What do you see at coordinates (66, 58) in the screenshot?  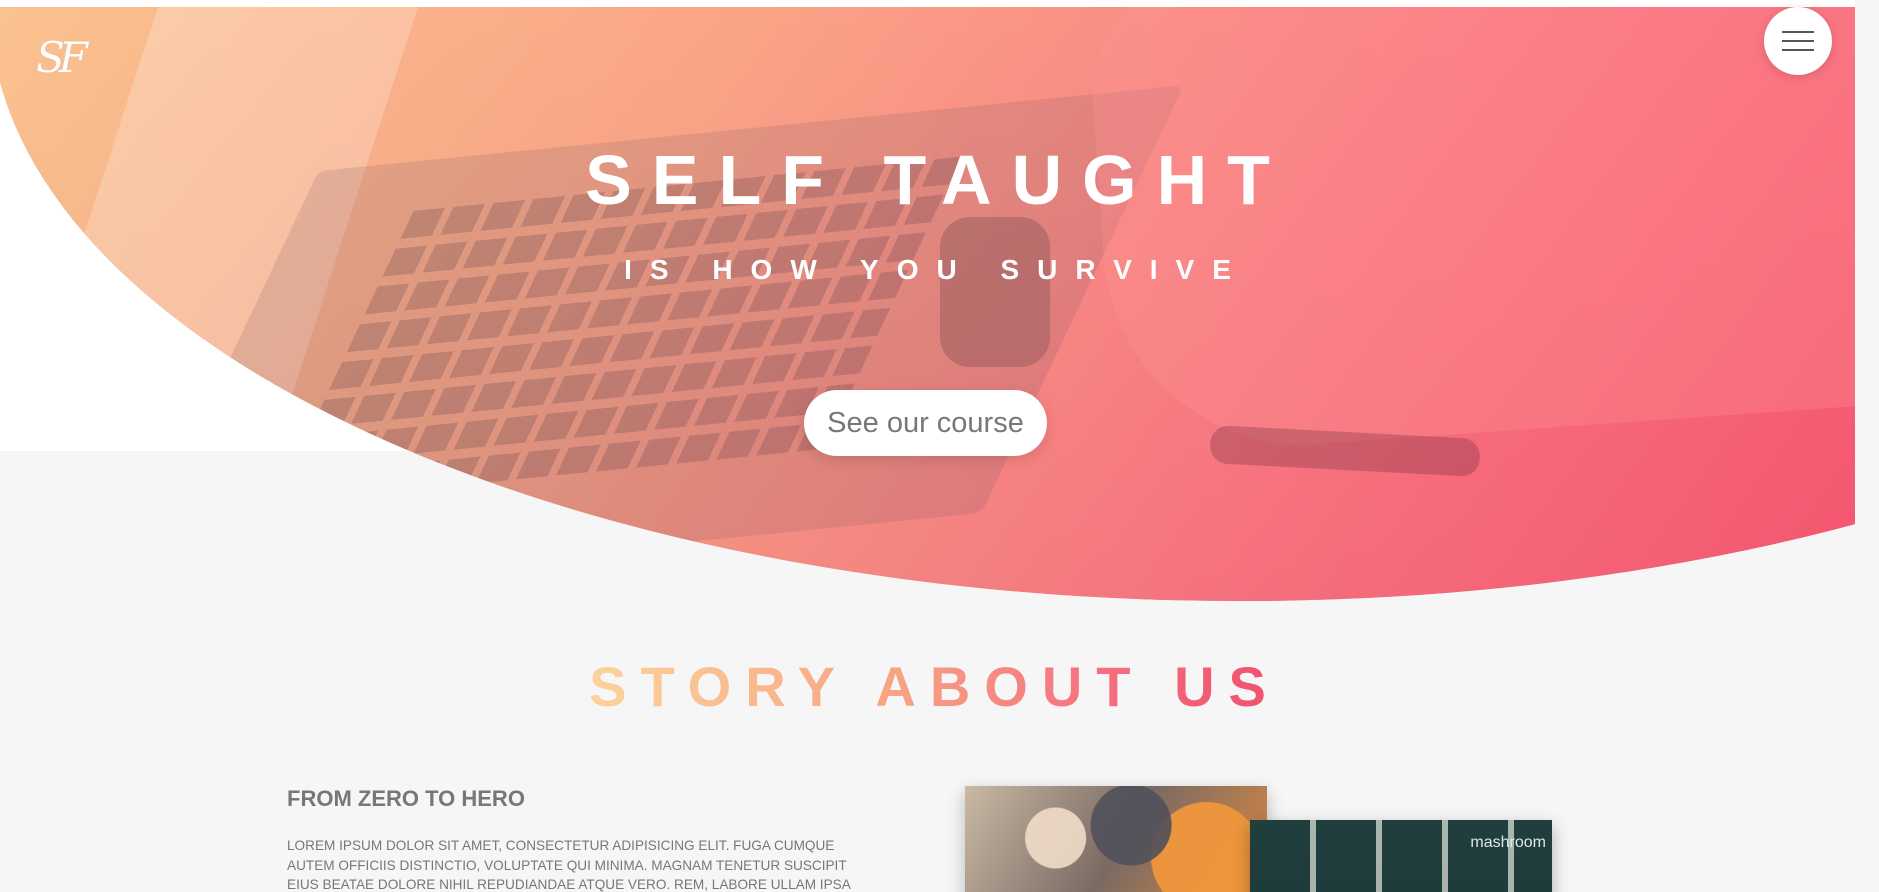 I see `logo: SF` at bounding box center [66, 58].